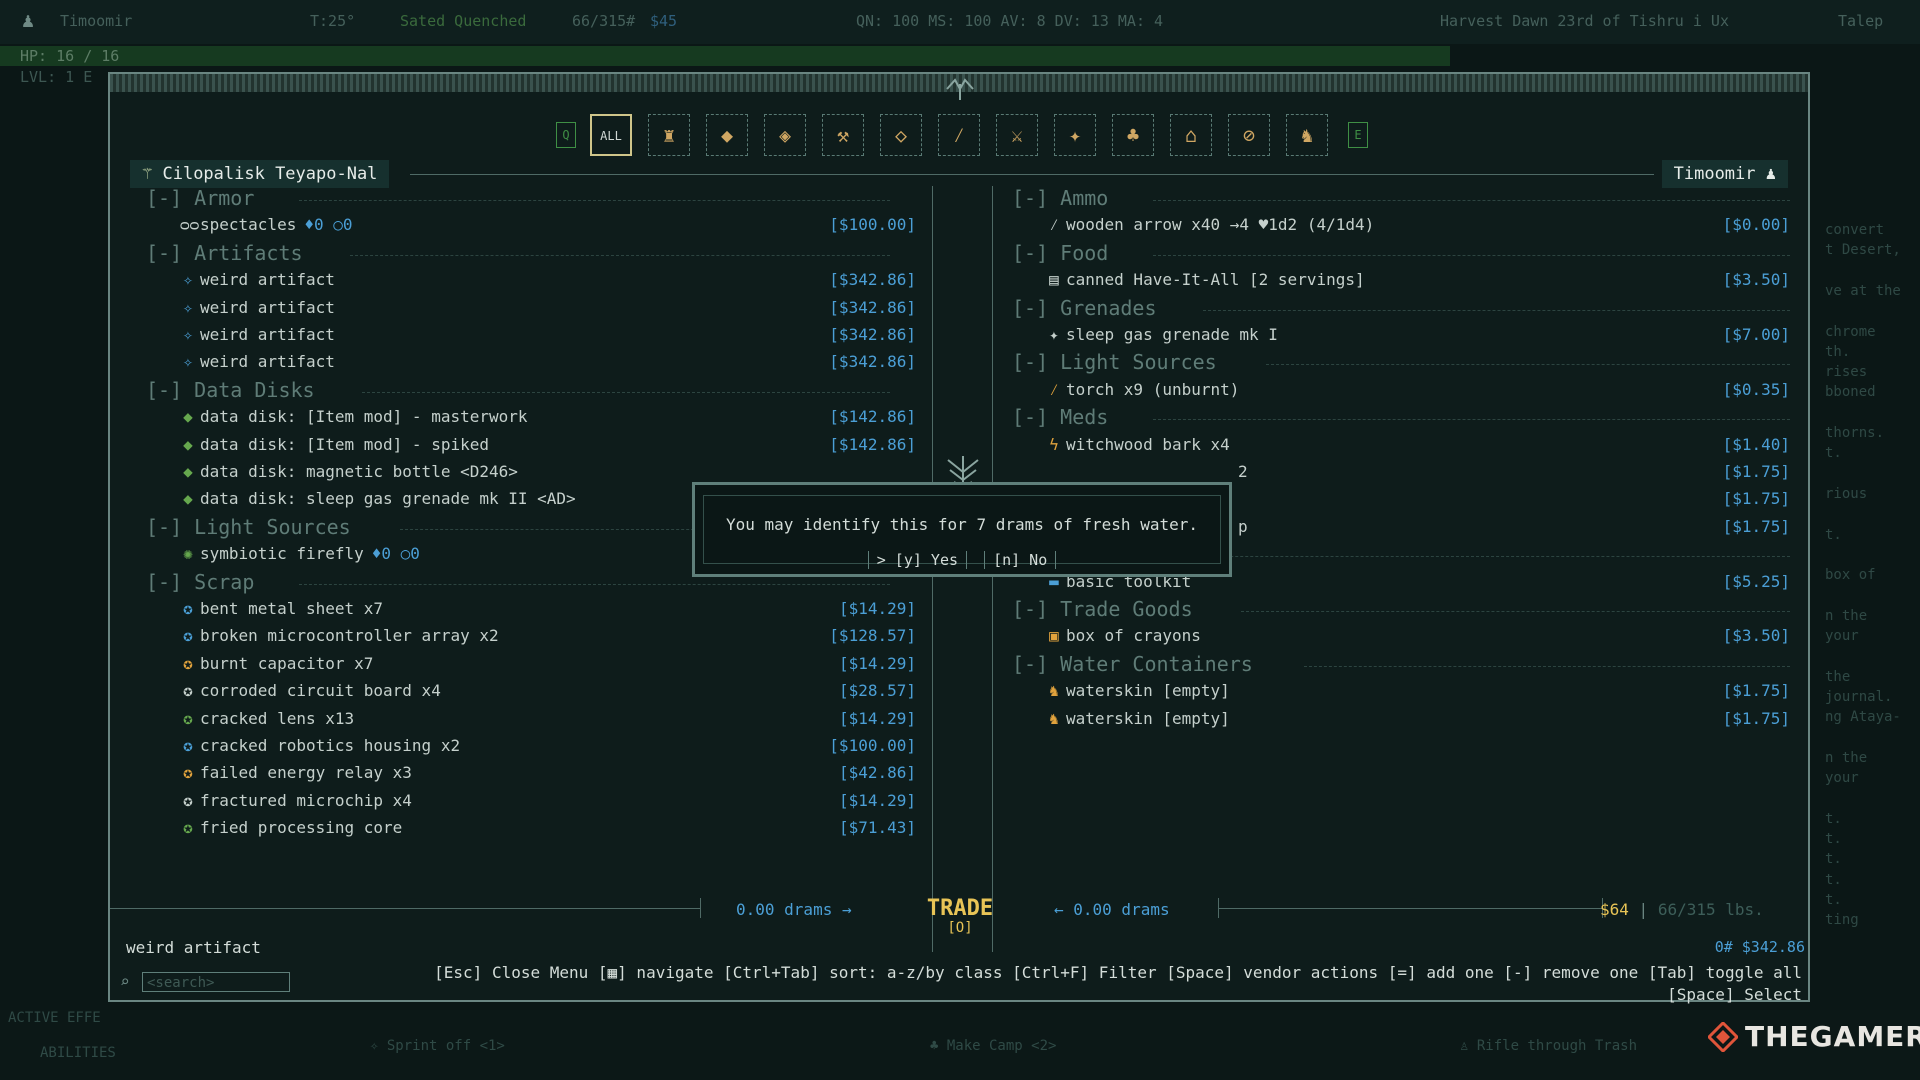  I want to click on item-price: [$71.43], so click(877, 828).